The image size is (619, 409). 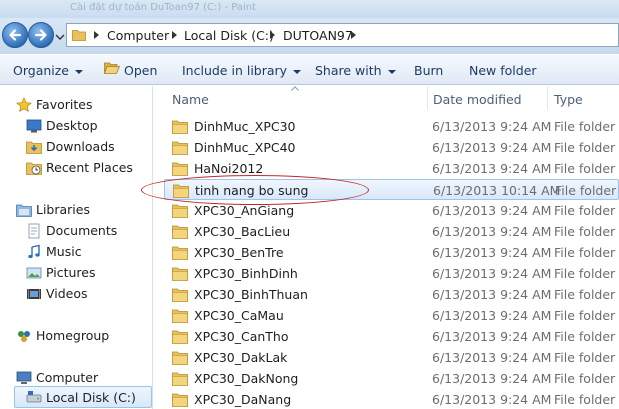 I want to click on column-header-type: Type, so click(x=568, y=104).